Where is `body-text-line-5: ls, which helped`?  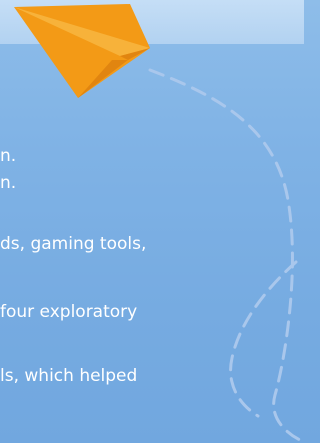
body-text-line-5: ls, which helped is located at coordinates (69, 376).